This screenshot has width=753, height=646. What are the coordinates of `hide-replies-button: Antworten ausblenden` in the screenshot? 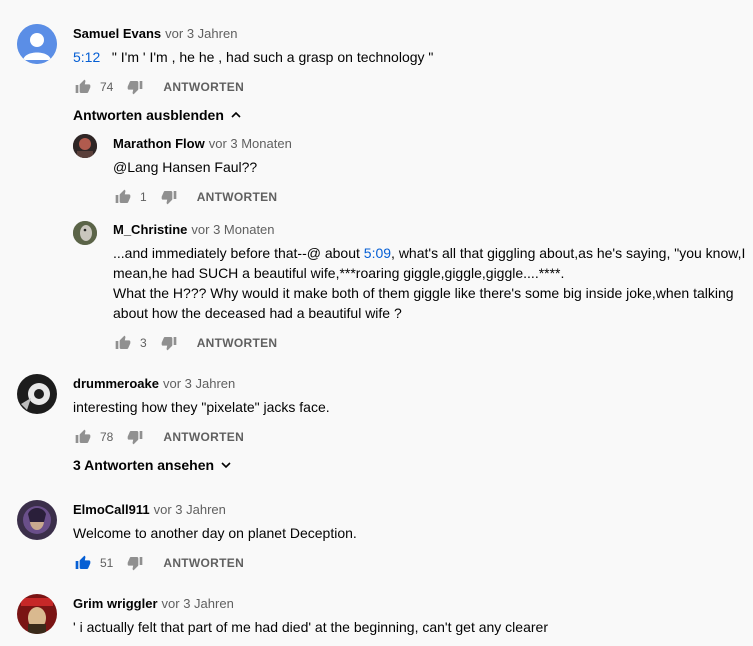 It's located at (157, 115).